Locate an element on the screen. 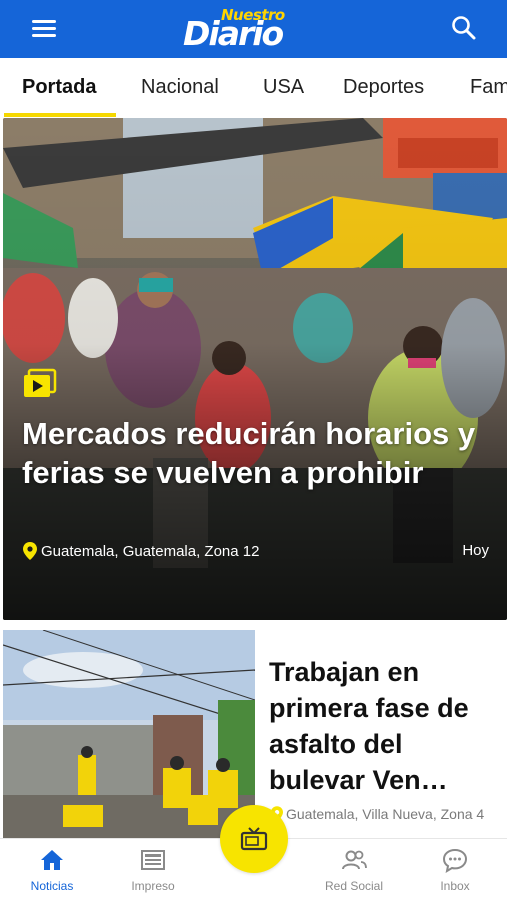 This screenshot has width=507, height=900. location-text: Guatemala, Villa Nueva, Zona 4 is located at coordinates (385, 814).